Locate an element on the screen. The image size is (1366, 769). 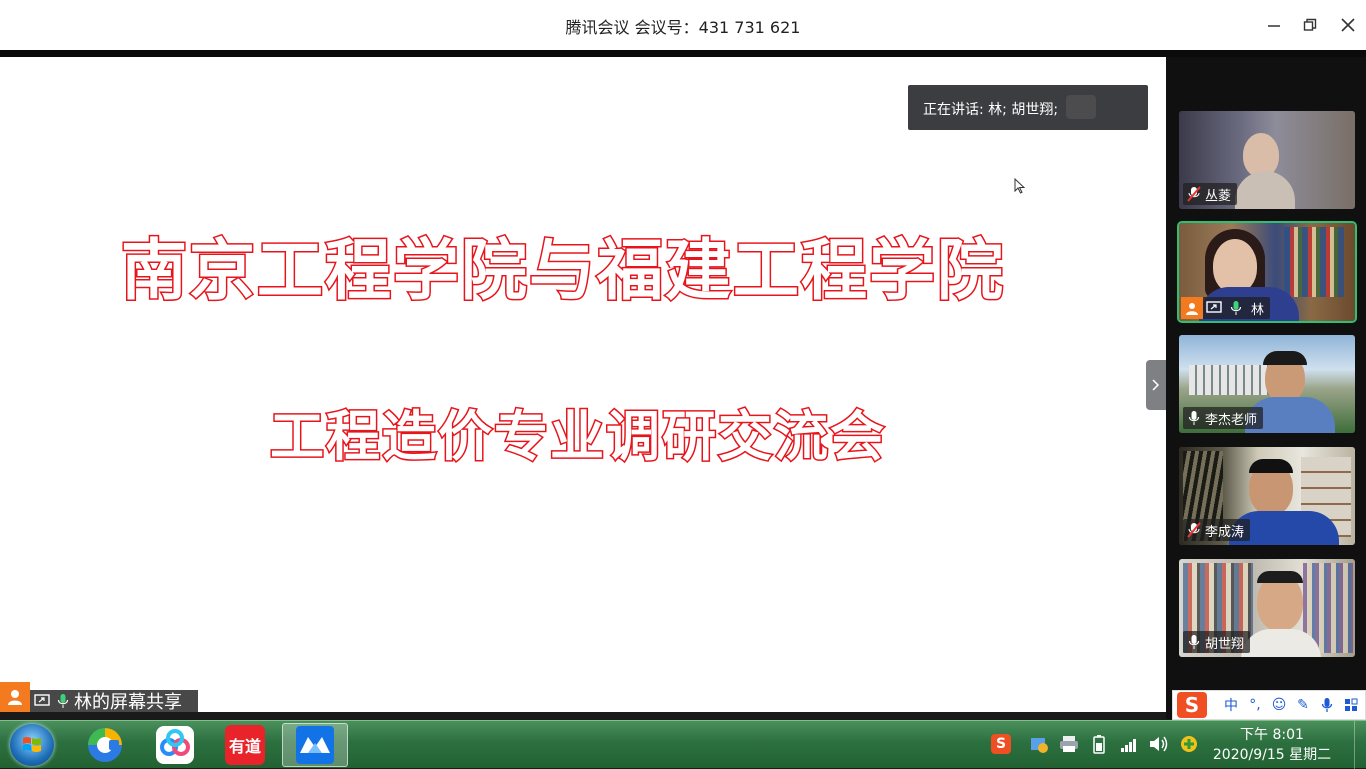
share-label: 林的屏幕共享 is located at coordinates (128, 702).